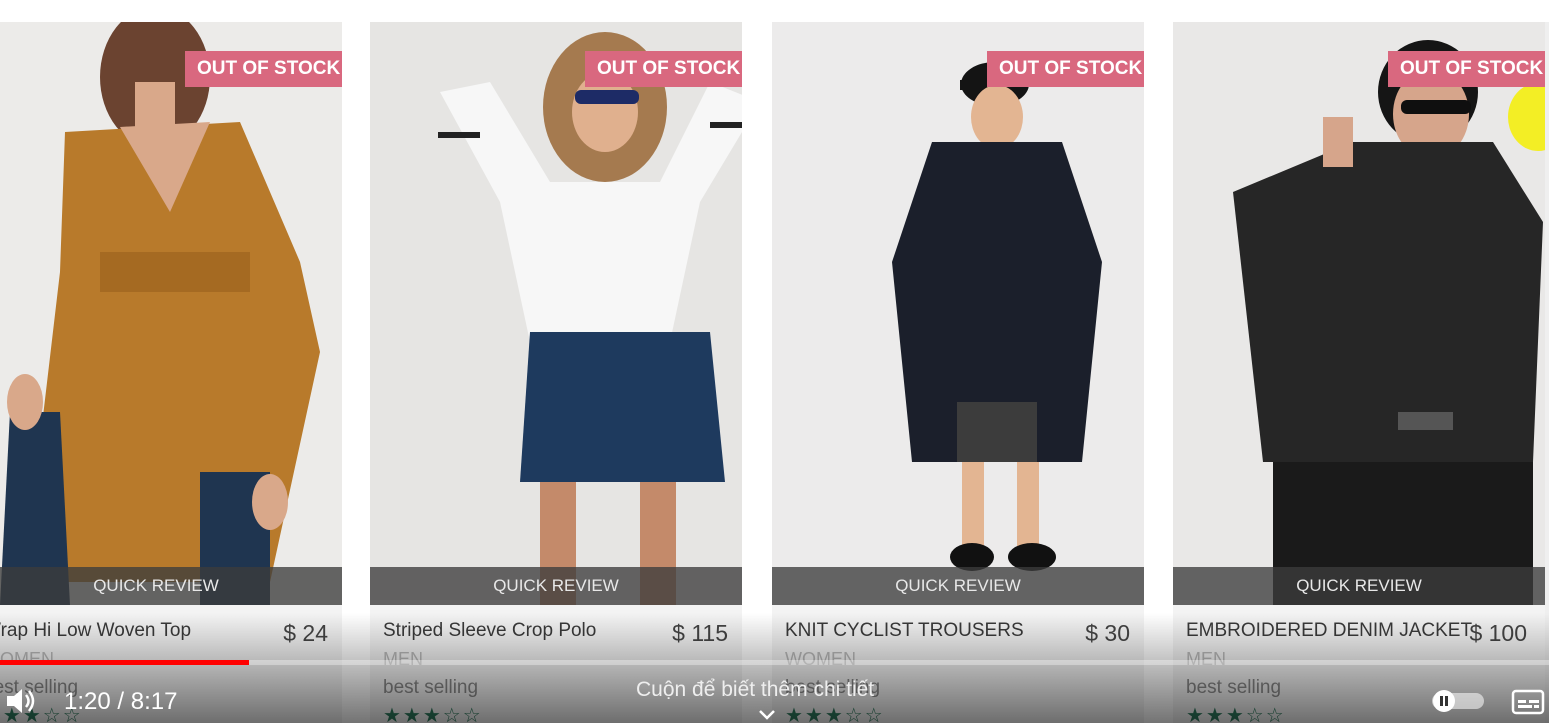 Image resolution: width=1549 pixels, height=723 pixels. What do you see at coordinates (755, 690) in the screenshot?
I see `scroll-hint-text: Cuộn để biết thêm chi tiết` at bounding box center [755, 690].